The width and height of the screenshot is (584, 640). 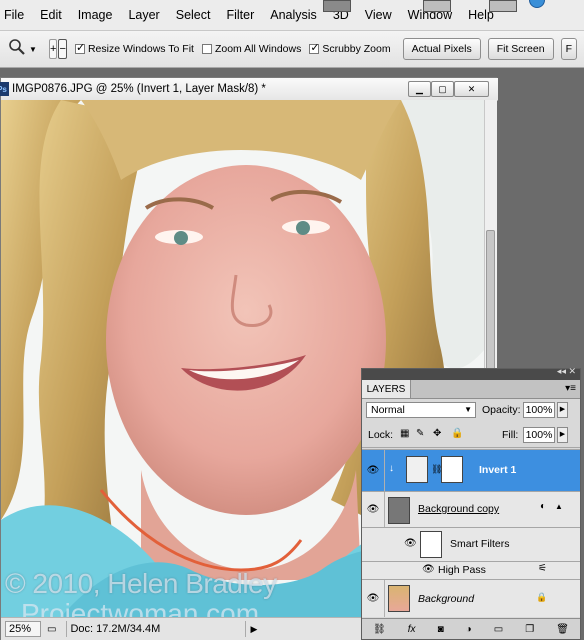 I want to click on panel-tab-bar: LAYERS ▾≡, so click(x=471, y=389).